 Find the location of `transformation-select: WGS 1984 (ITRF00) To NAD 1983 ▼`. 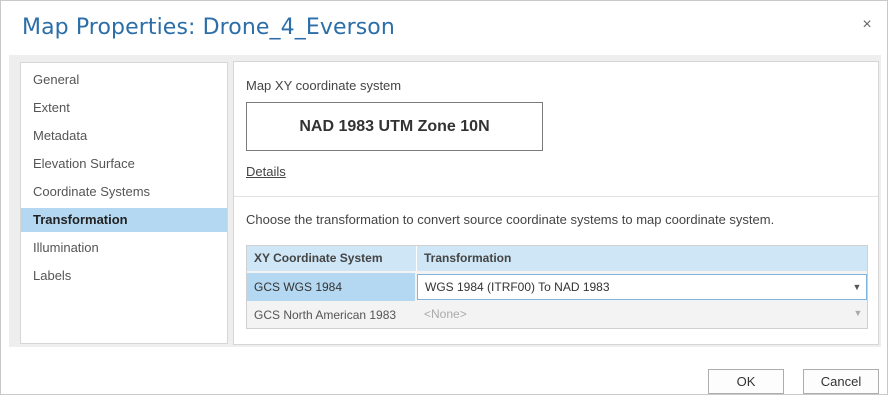

transformation-select: WGS 1984 (ITRF00) To NAD 1983 ▼ is located at coordinates (642, 287).